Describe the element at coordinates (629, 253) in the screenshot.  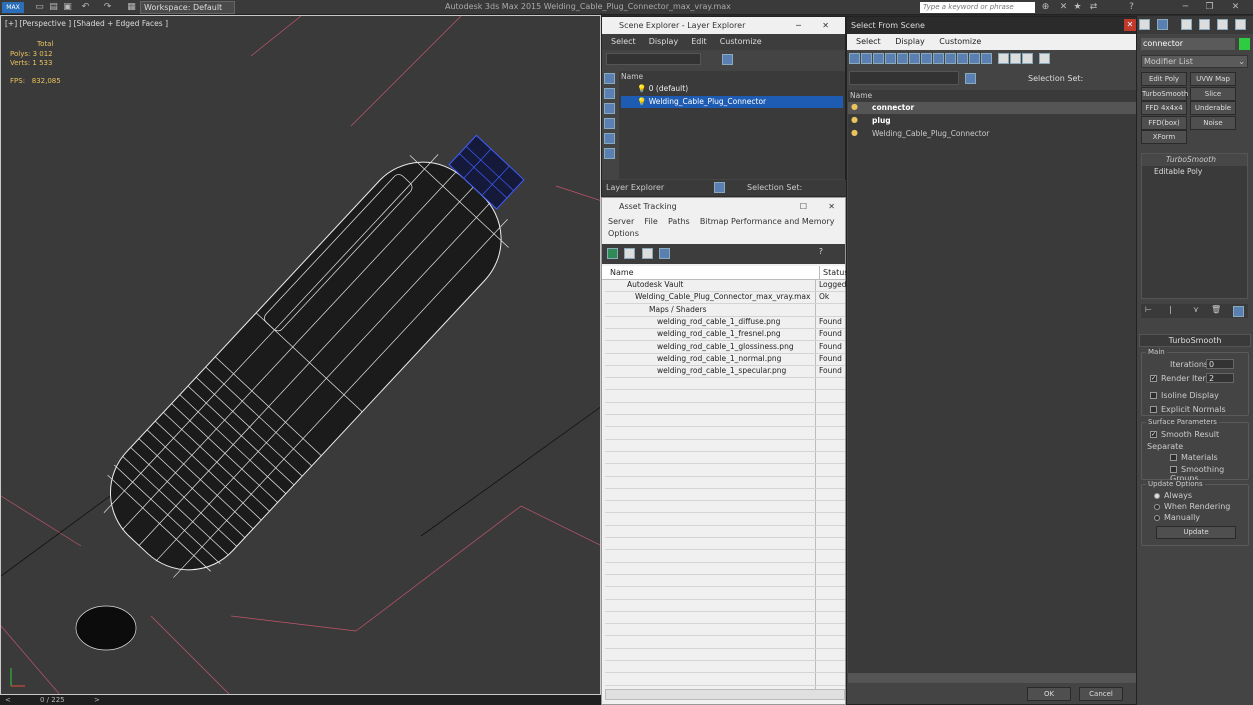
I see `file-icon` at that location.